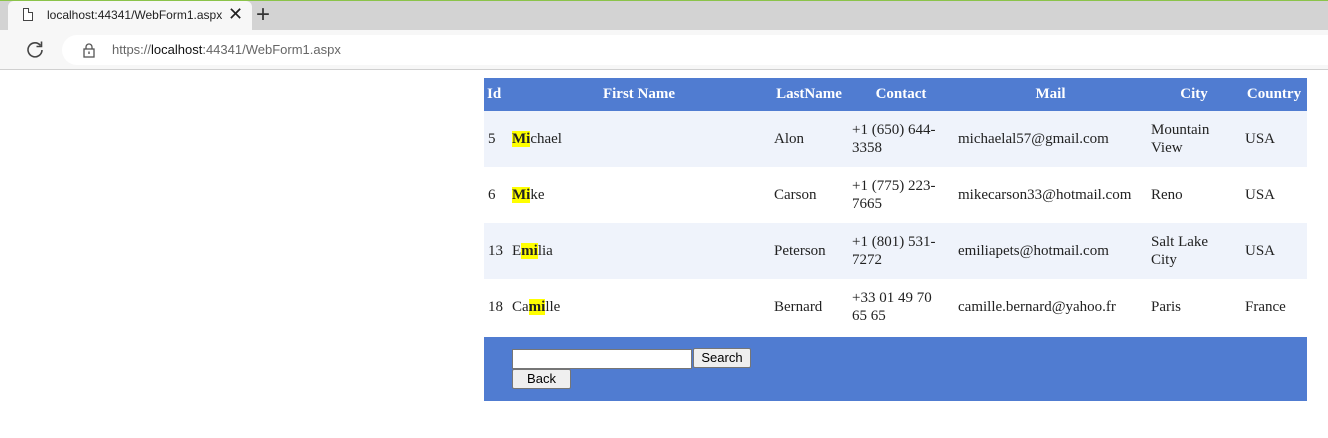 This screenshot has width=1328, height=438. What do you see at coordinates (1194, 94) in the screenshot?
I see `column-header-city: City` at bounding box center [1194, 94].